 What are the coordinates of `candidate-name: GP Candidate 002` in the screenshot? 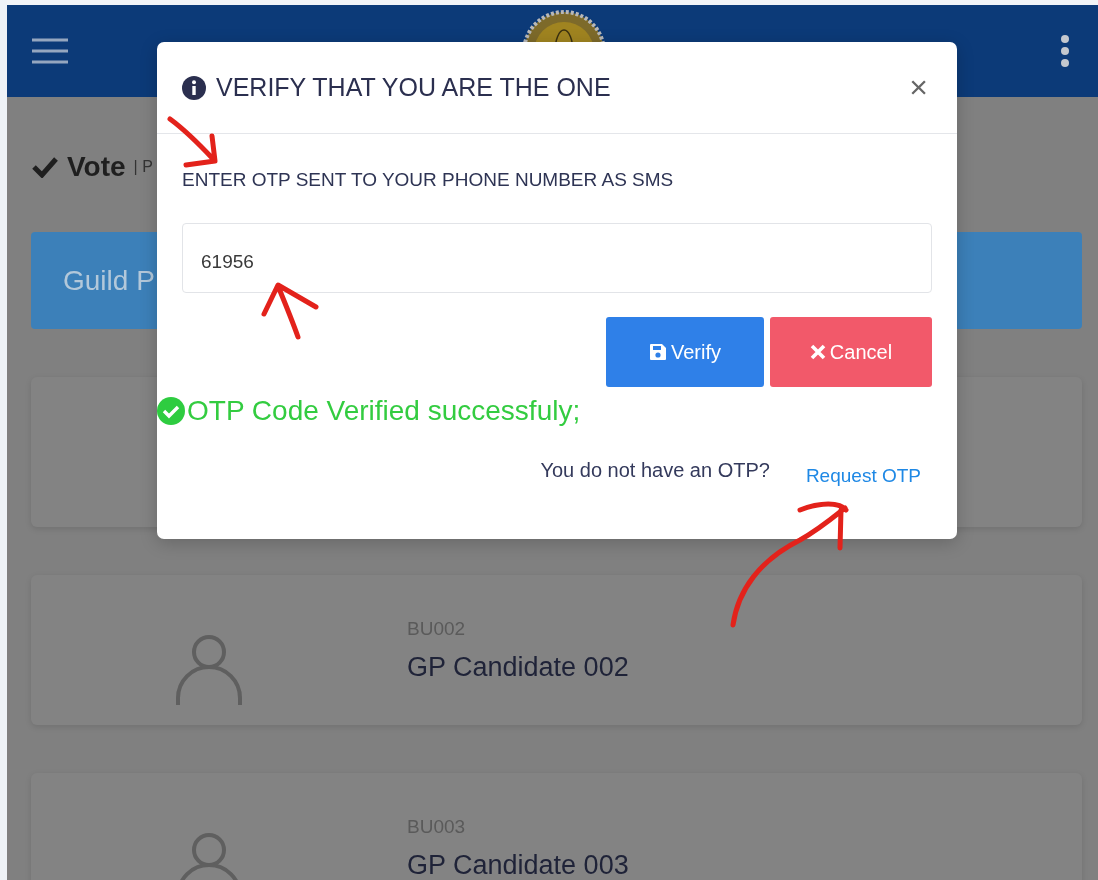 It's located at (518, 667).